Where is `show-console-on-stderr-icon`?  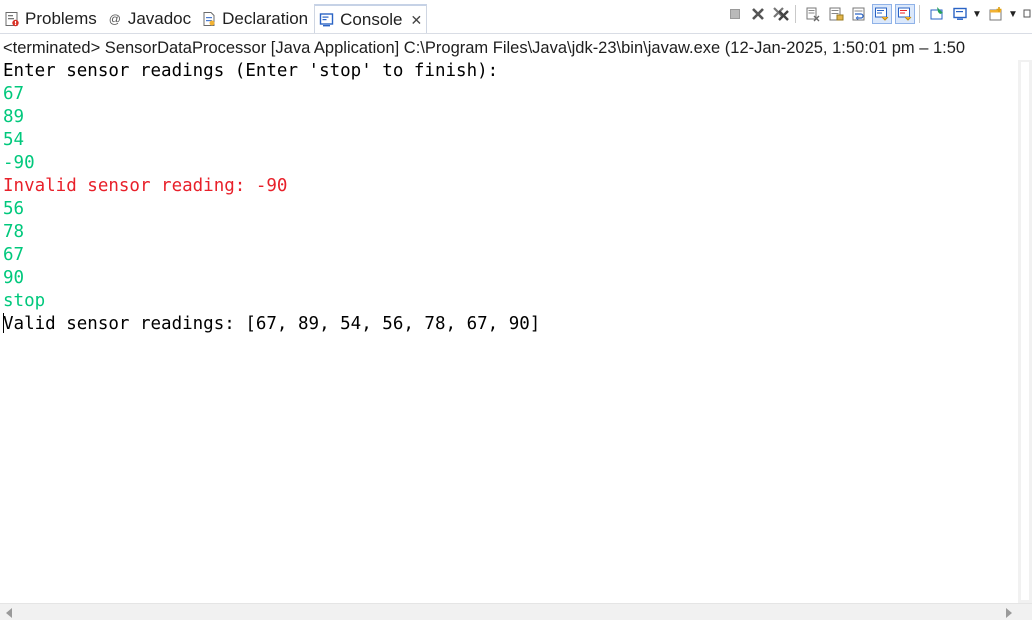 show-console-on-stderr-icon is located at coordinates (905, 14).